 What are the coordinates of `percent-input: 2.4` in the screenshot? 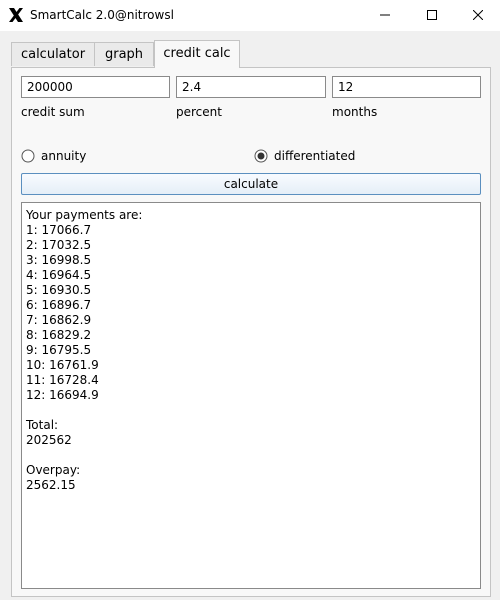 It's located at (251, 87).